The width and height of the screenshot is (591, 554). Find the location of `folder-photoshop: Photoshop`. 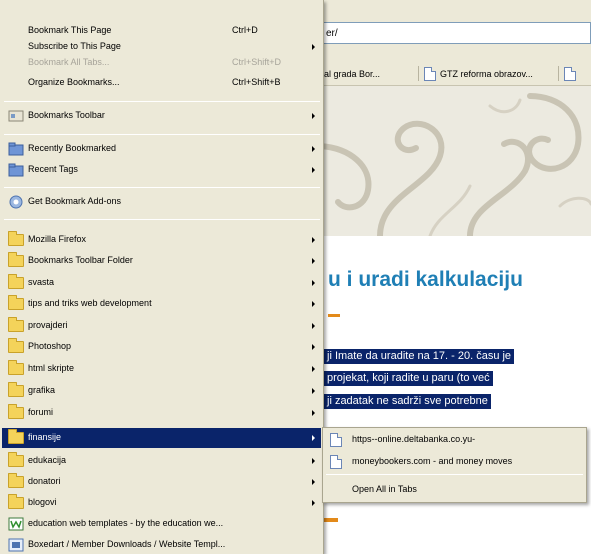

folder-photoshop: Photoshop is located at coordinates (161, 347).